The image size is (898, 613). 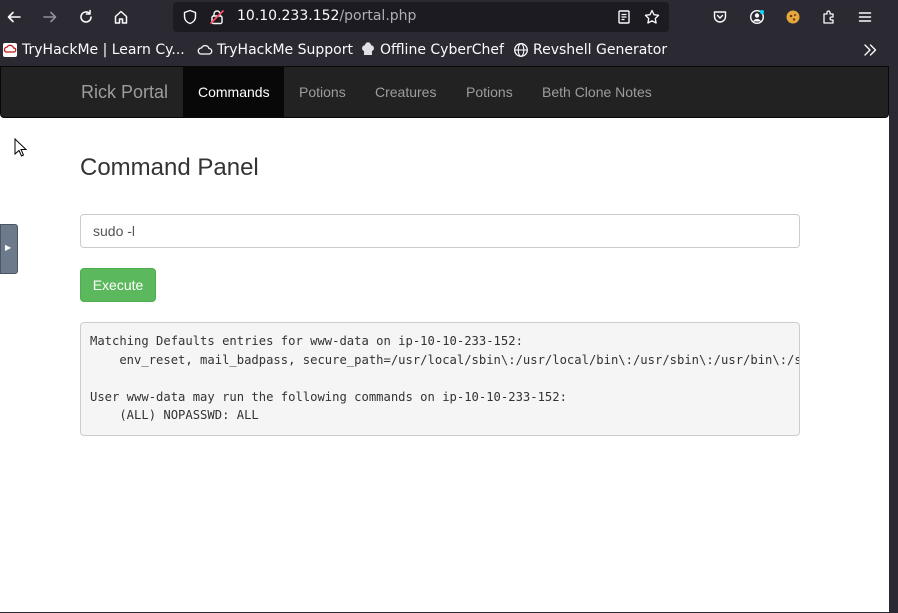 What do you see at coordinates (233, 92) in the screenshot?
I see `nav-item-commands: Commands` at bounding box center [233, 92].